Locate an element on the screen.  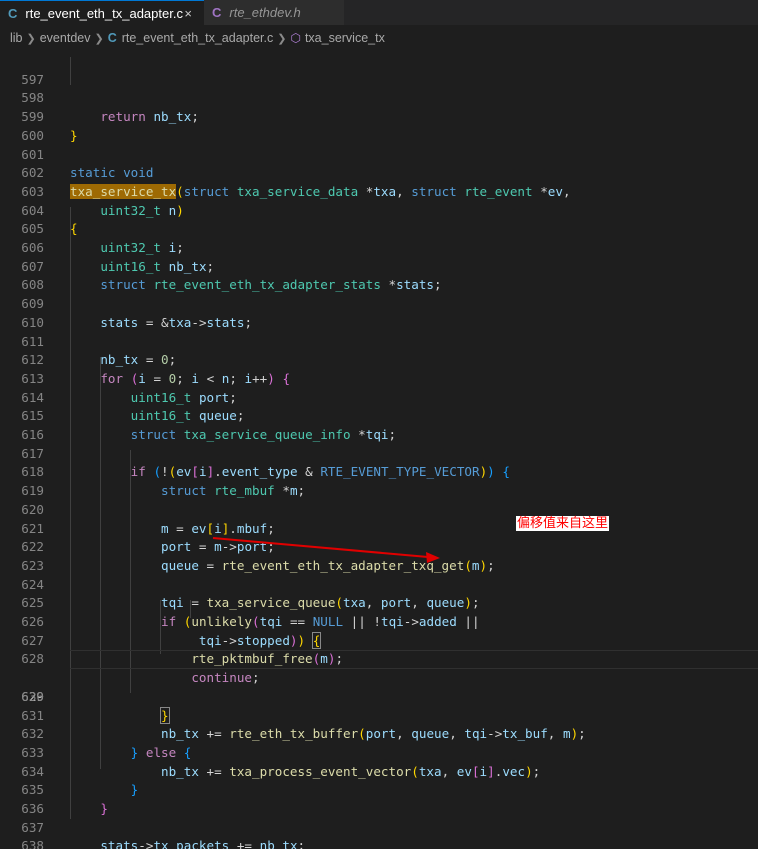
annotation-label: 偏移值来自这里 is located at coordinates (563, 523).